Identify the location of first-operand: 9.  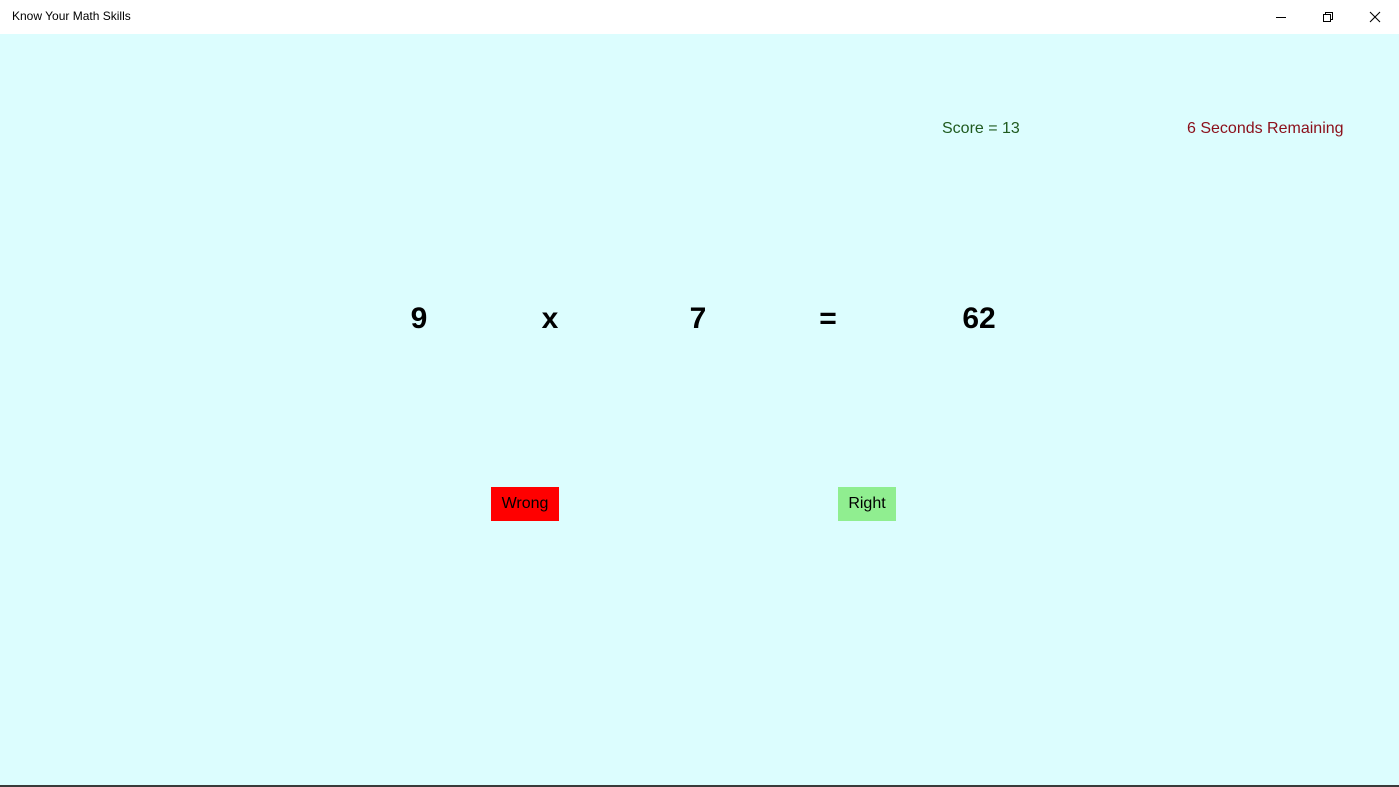
(419, 318).